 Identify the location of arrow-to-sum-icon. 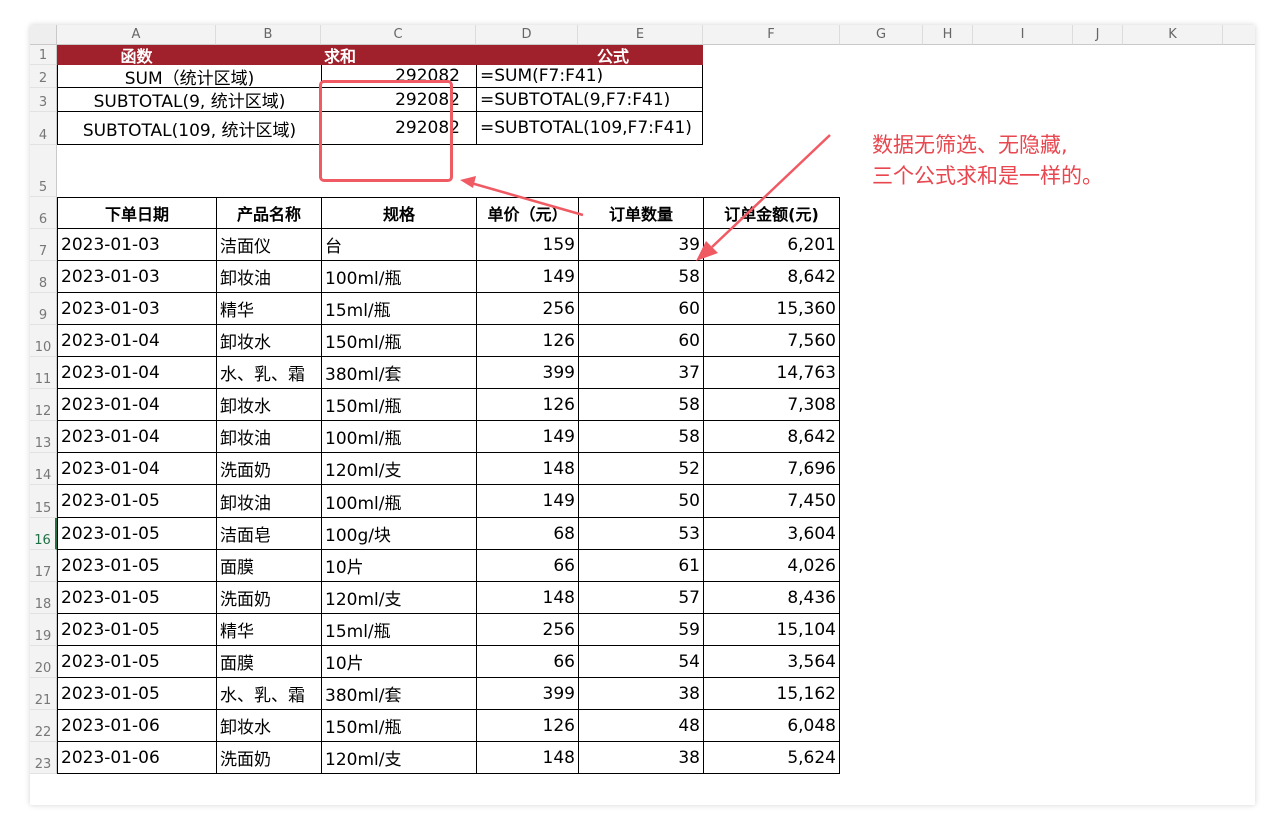
(527, 199).